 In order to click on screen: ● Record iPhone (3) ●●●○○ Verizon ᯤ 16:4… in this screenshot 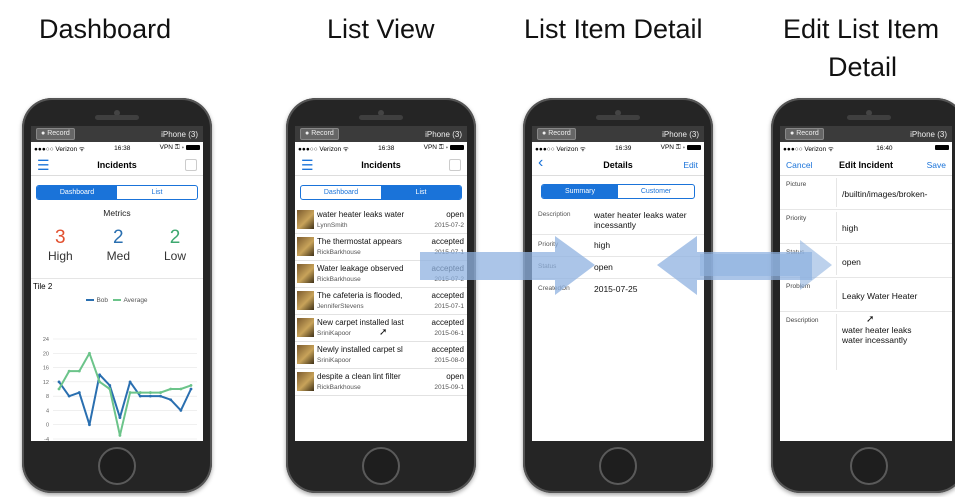, I will do `click(866, 283)`.